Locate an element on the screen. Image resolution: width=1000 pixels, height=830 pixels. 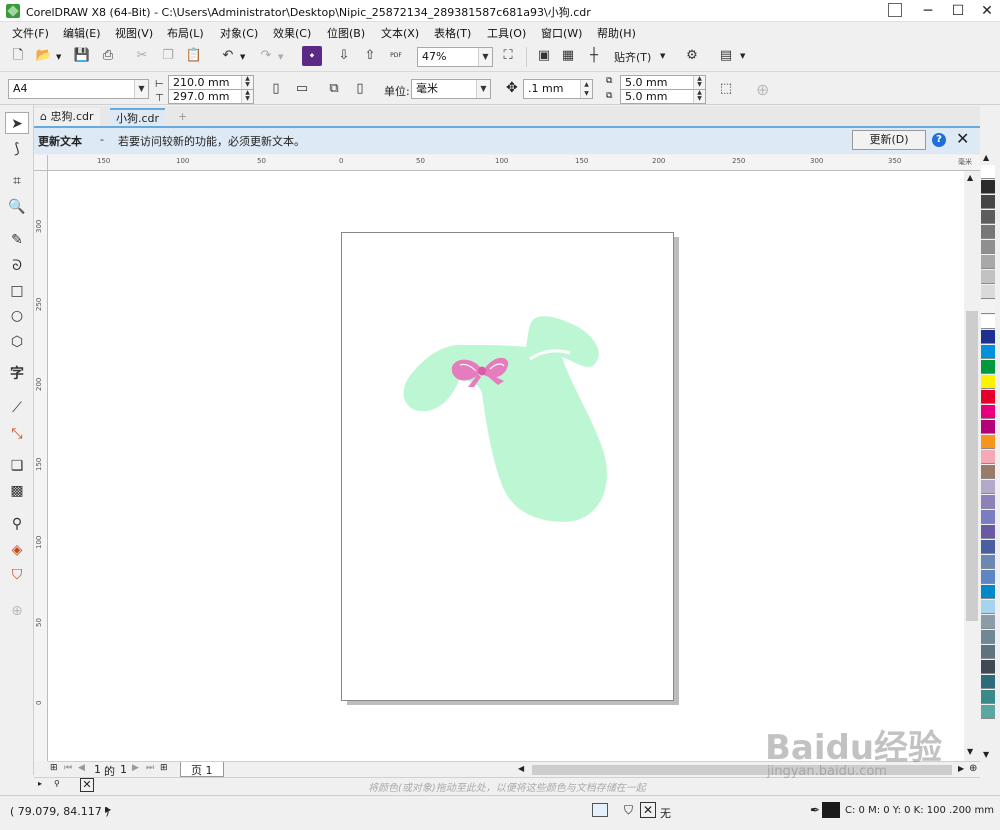
open-icon: 📂 is located at coordinates (44, 56).